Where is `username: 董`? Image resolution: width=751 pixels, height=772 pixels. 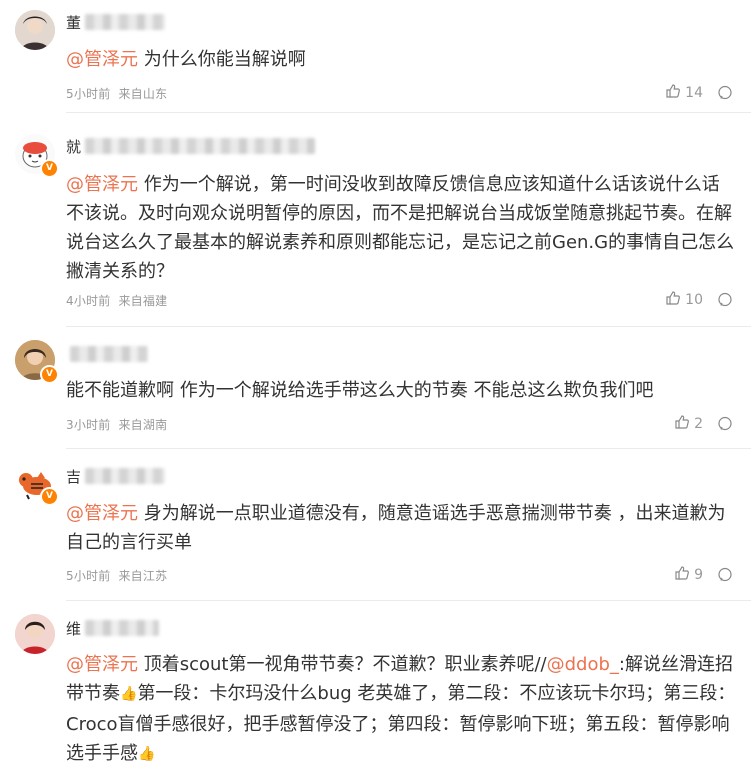
username: 董 is located at coordinates (116, 22).